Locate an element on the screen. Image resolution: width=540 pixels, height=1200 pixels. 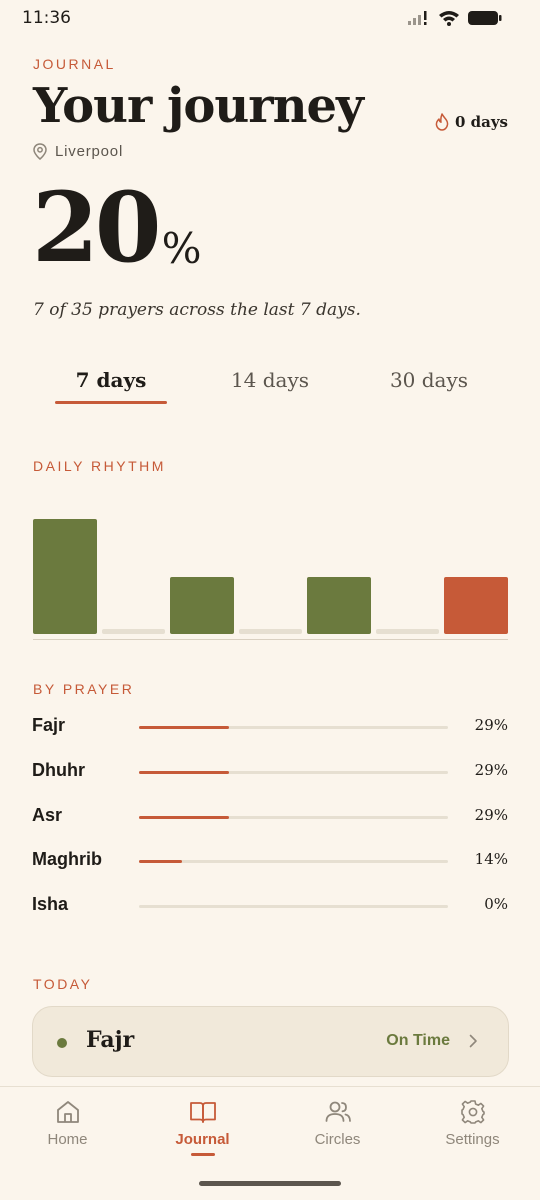
nav-label: Settings is located at coordinates (472, 1139).